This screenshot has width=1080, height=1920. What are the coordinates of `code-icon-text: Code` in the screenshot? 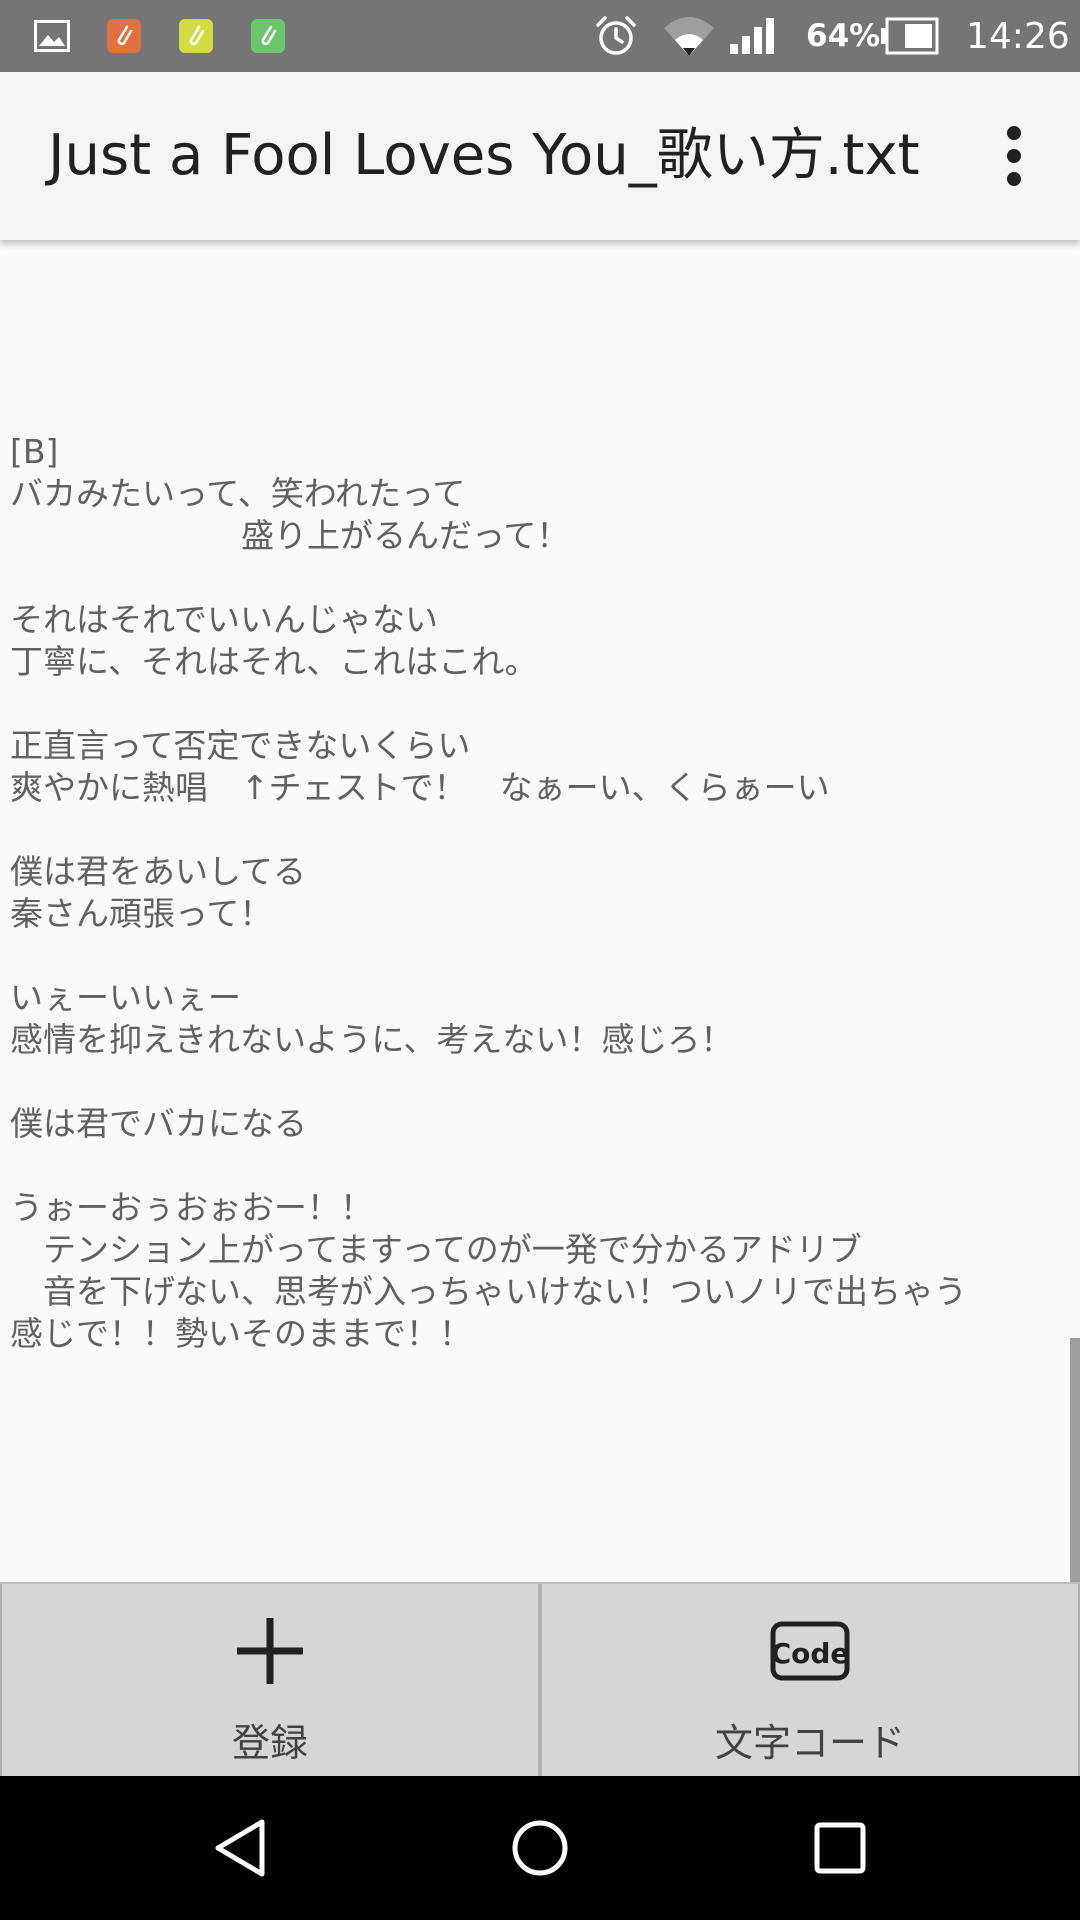 It's located at (810, 1653).